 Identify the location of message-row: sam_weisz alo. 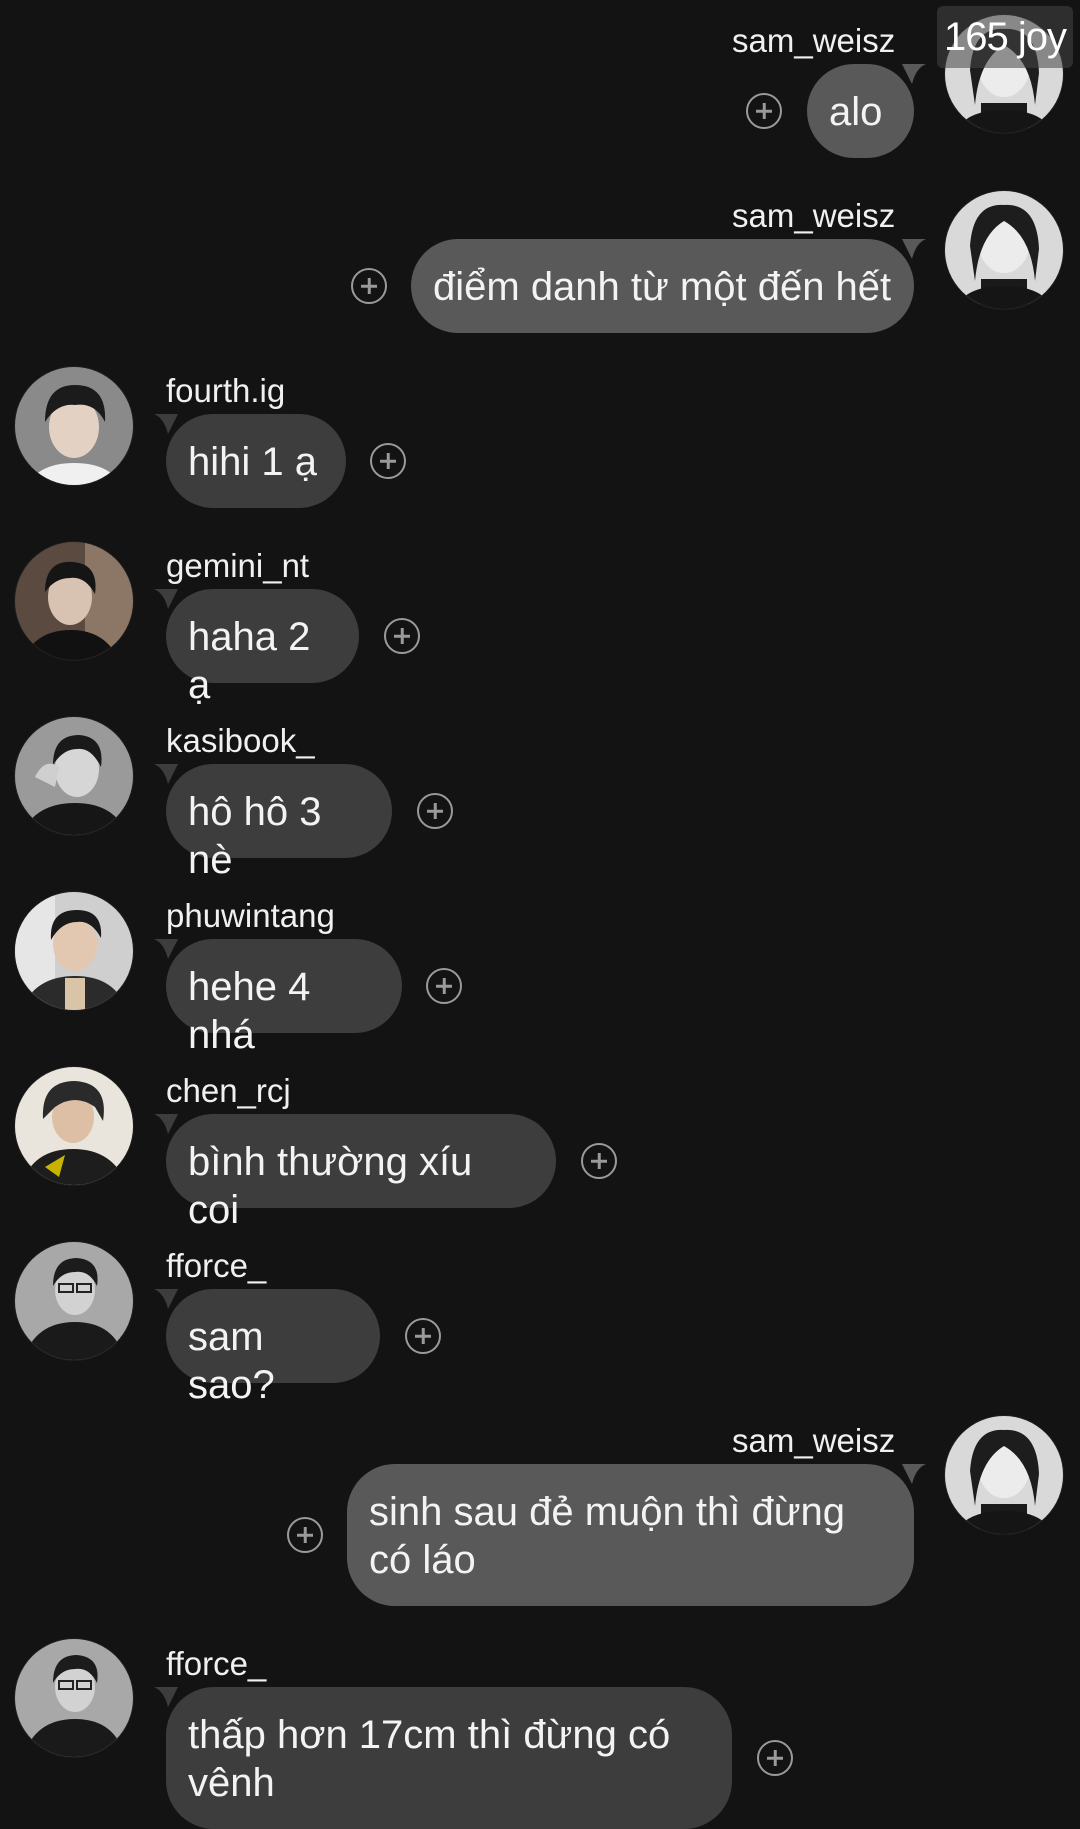
(540, 85).